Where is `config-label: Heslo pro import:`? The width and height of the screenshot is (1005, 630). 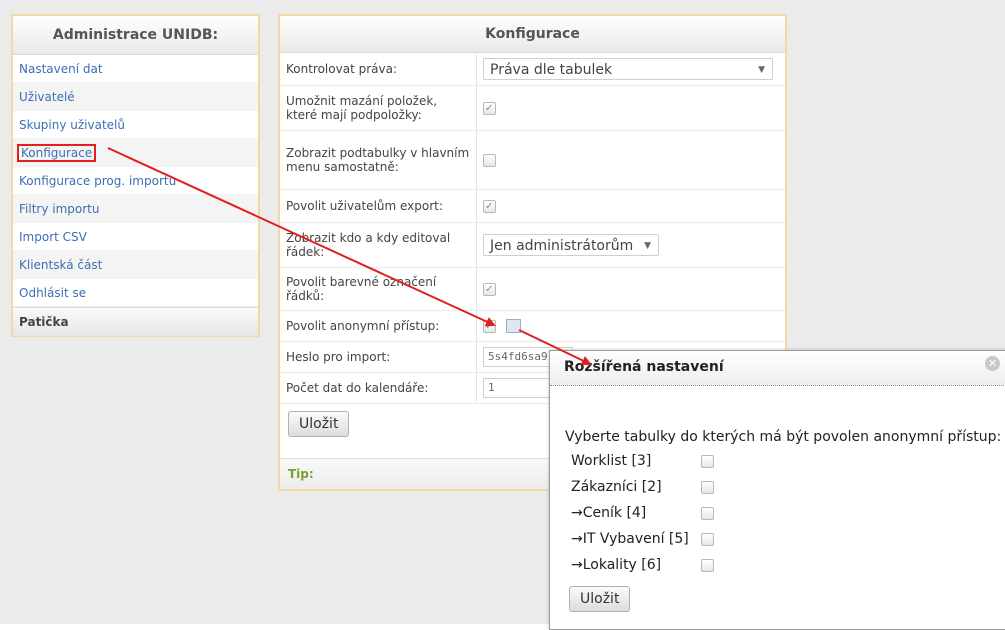
config-label: Heslo pro import: is located at coordinates (338, 357).